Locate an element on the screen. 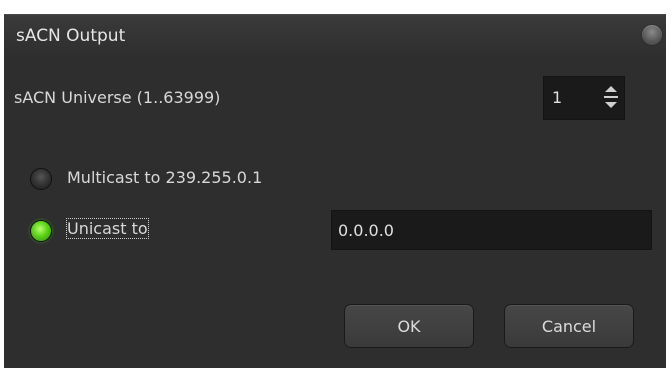  spin-arrows is located at coordinates (611, 98).